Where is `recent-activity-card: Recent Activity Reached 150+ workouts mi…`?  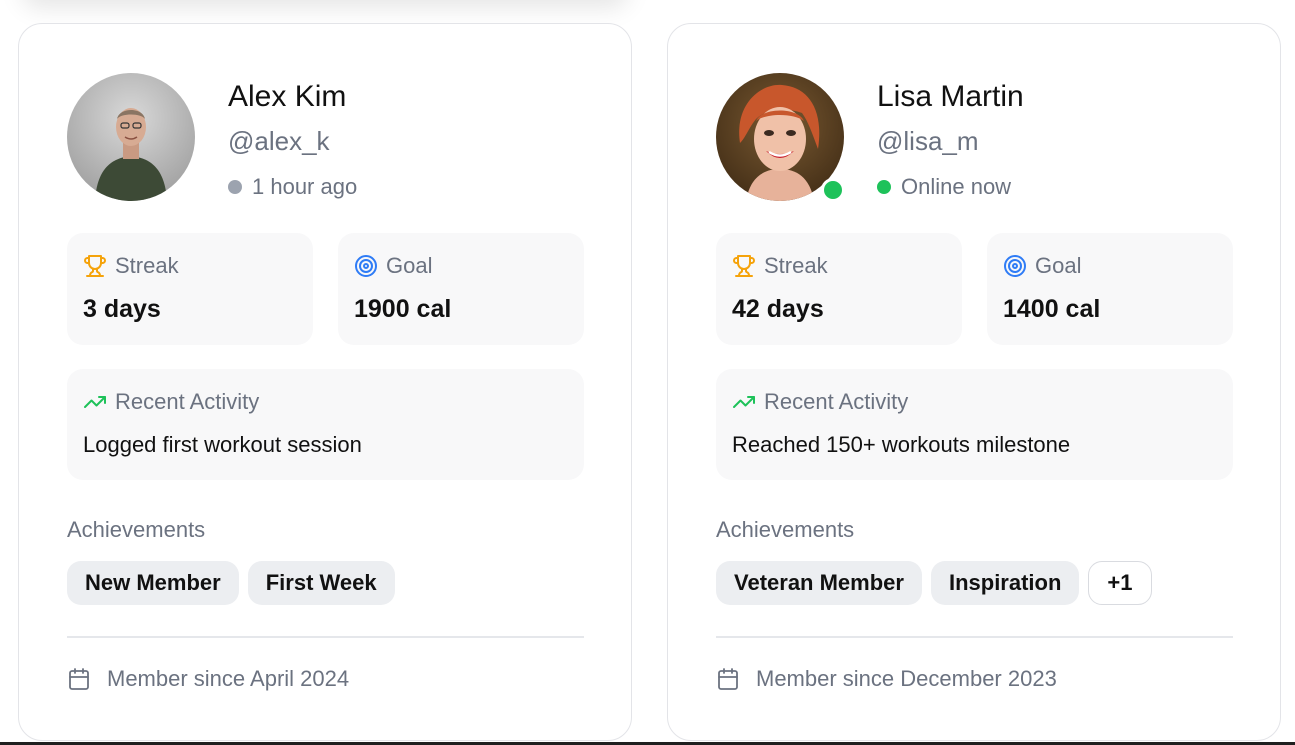 recent-activity-card: Recent Activity Reached 150+ workouts mi… is located at coordinates (974, 424).